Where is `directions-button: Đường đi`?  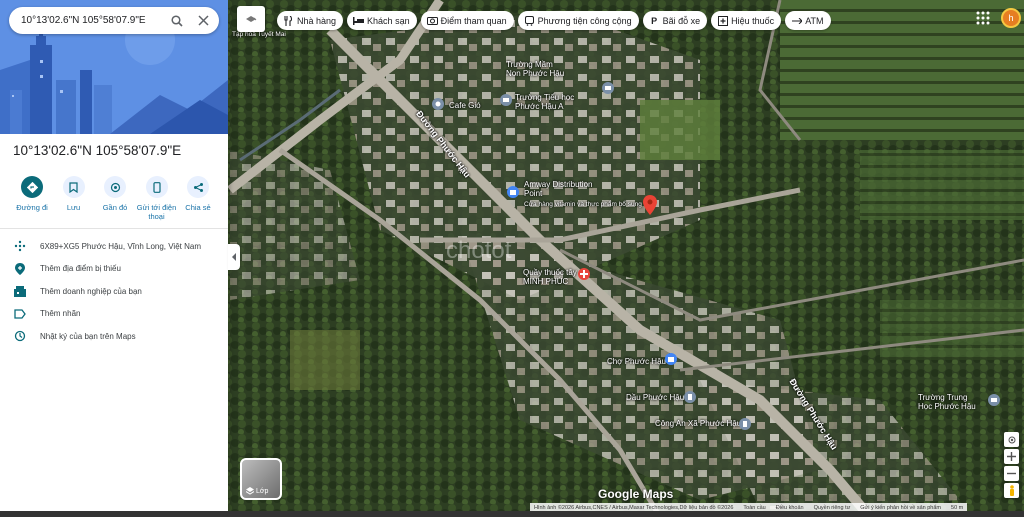 directions-button: Đường đi is located at coordinates (32, 198).